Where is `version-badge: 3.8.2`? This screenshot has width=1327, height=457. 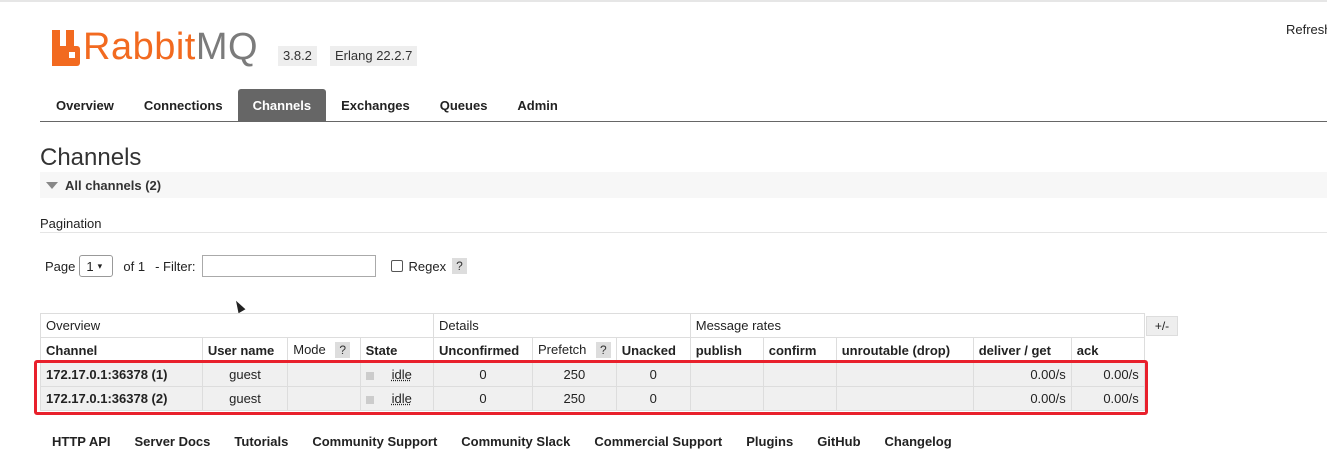 version-badge: 3.8.2 is located at coordinates (297, 56).